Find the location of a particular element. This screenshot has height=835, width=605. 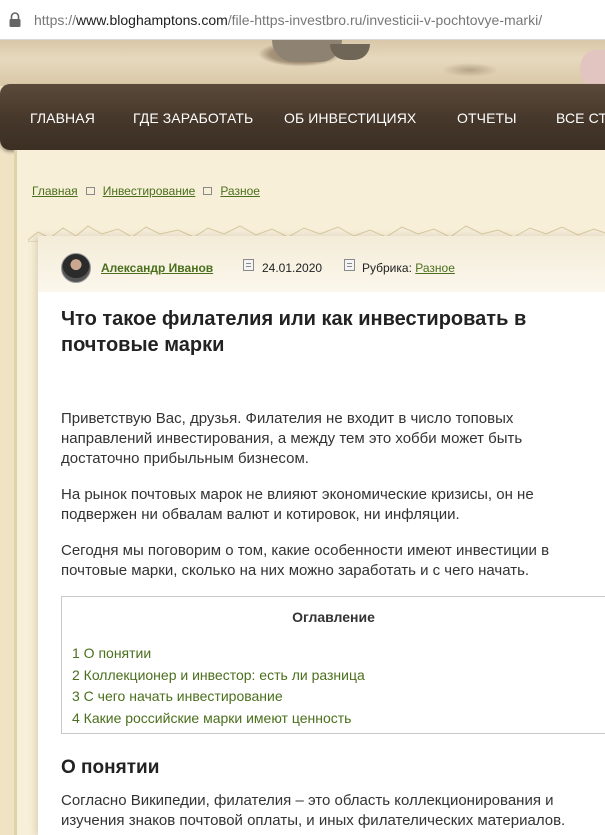

stone-decoration is located at coordinates (350, 52).